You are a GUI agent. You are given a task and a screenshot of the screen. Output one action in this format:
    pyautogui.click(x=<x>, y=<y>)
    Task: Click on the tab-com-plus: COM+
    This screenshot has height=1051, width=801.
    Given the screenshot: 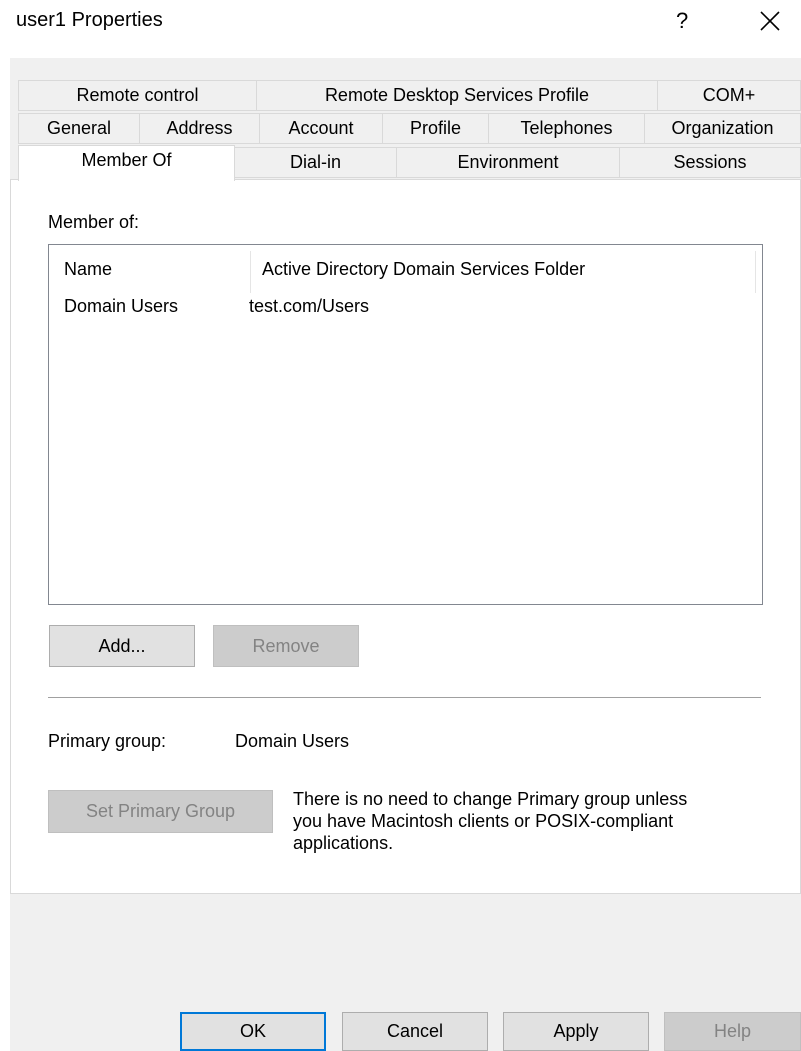 What is the action you would take?
    pyautogui.click(x=729, y=95)
    